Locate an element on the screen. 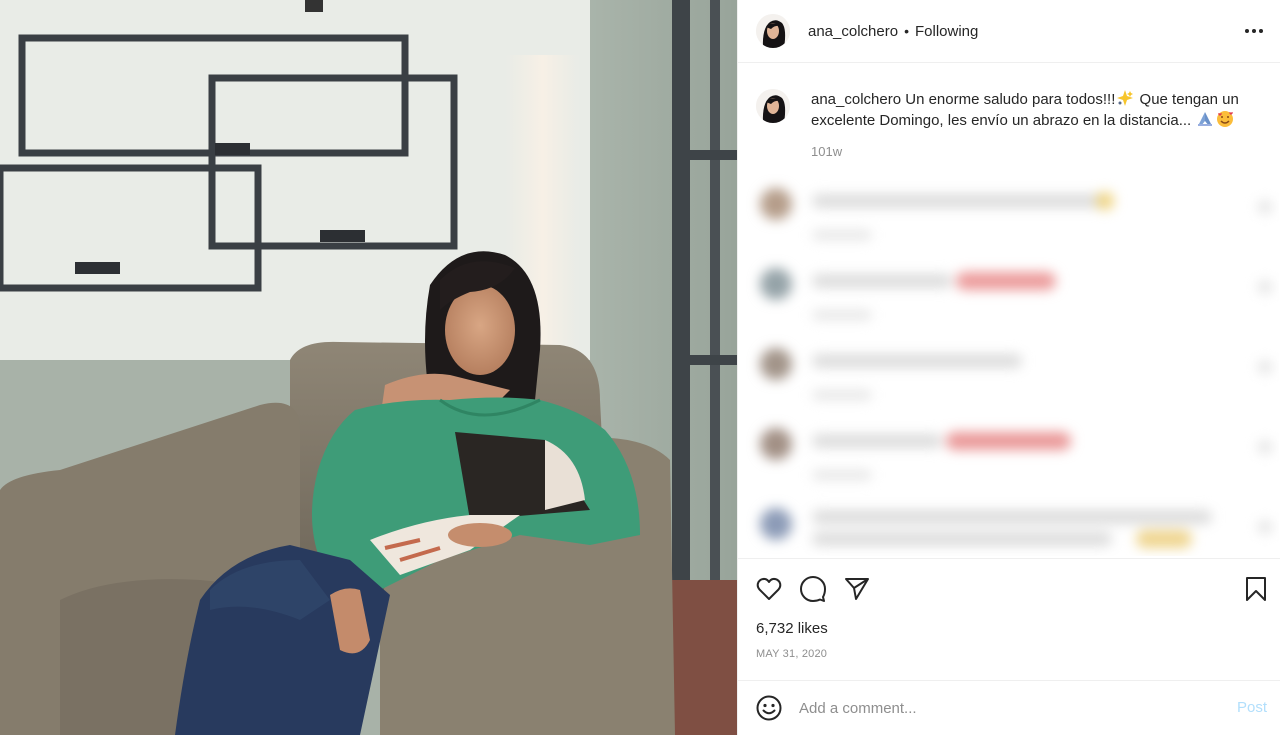 Image resolution: width=1280 pixels, height=735 pixels. caption-body-part1: Un enorme saludo para todos!!! is located at coordinates (1010, 99).